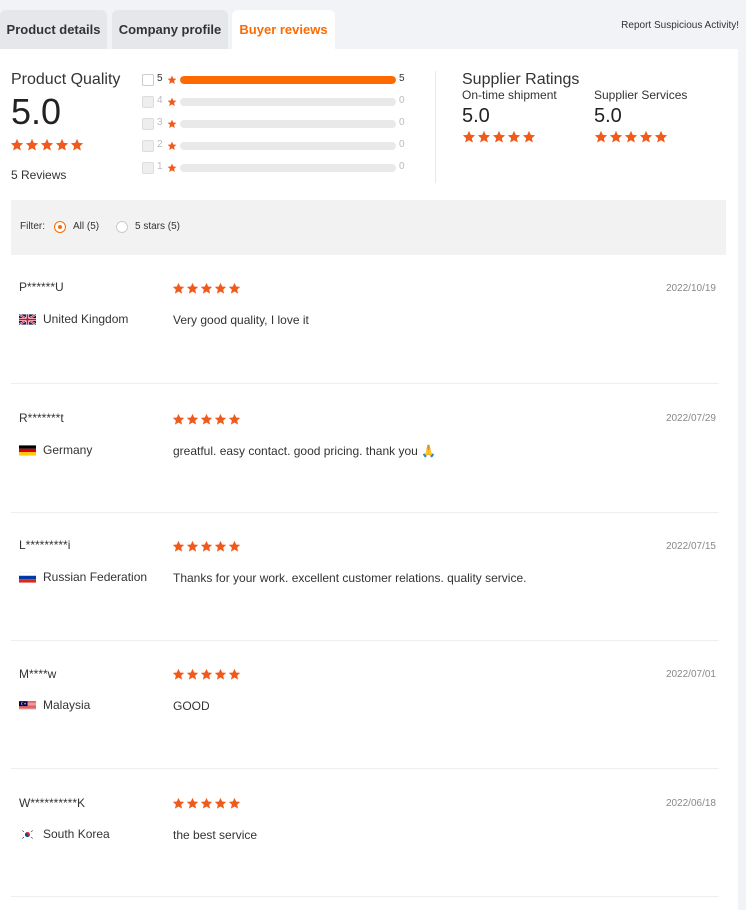  I want to click on dist-star-label: 5, so click(160, 78).